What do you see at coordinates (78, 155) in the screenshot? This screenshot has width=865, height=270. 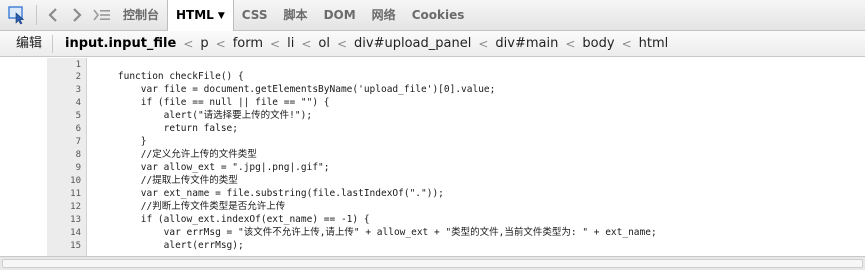 I see `line-number: 8` at bounding box center [78, 155].